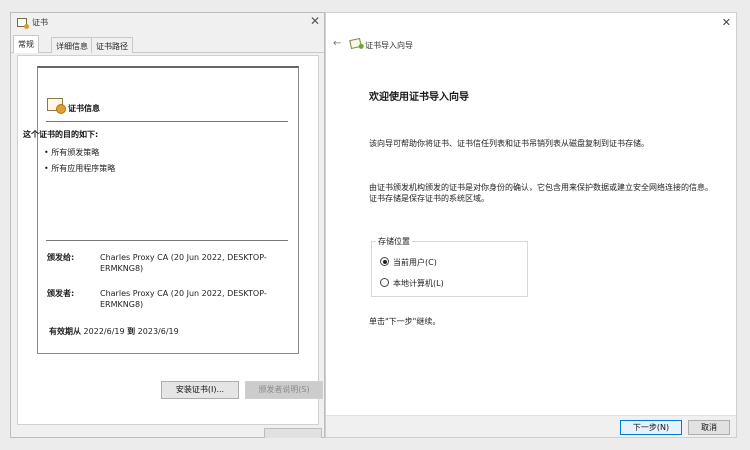 The width and height of the screenshot is (750, 450). What do you see at coordinates (65, 331) in the screenshot?
I see `valid-from-label: 有效期从` at bounding box center [65, 331].